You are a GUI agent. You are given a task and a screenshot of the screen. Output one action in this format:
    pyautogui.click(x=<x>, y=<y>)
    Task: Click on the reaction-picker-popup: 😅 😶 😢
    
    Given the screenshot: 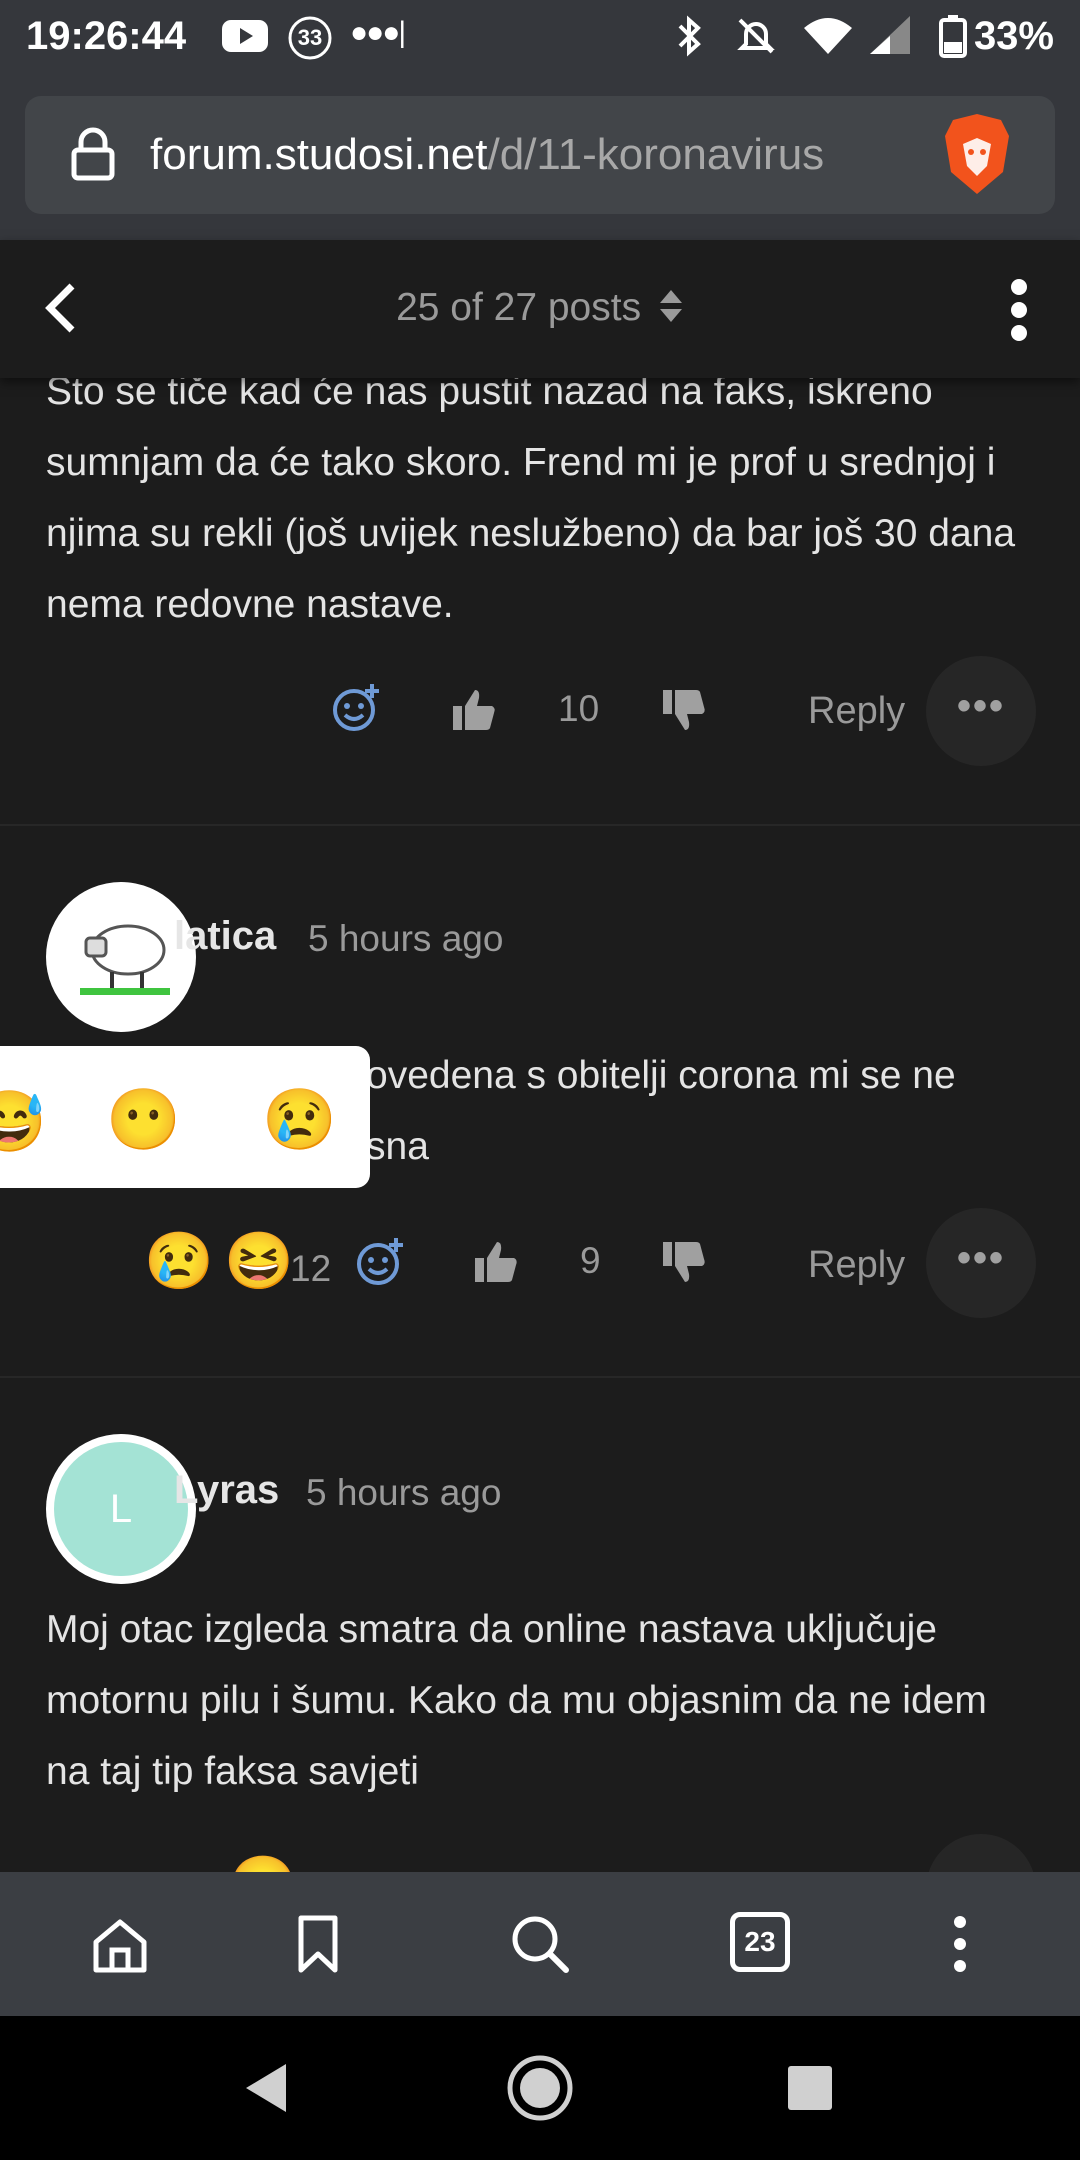 What is the action you would take?
    pyautogui.click(x=185, y=1117)
    